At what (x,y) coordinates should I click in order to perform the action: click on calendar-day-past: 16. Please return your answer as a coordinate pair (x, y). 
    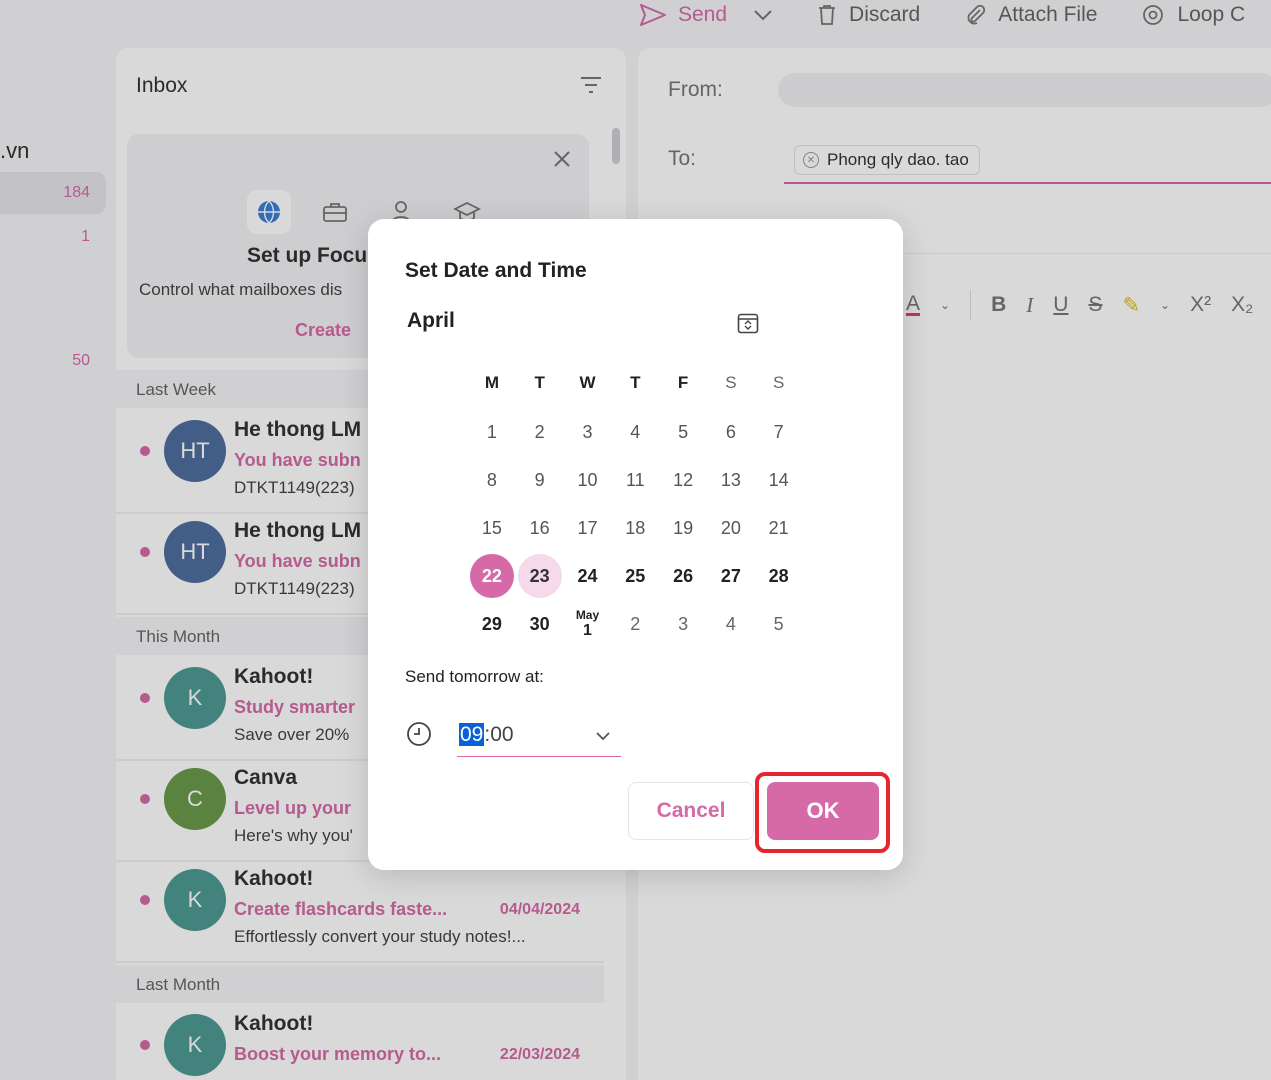
    Looking at the image, I should click on (540, 529).